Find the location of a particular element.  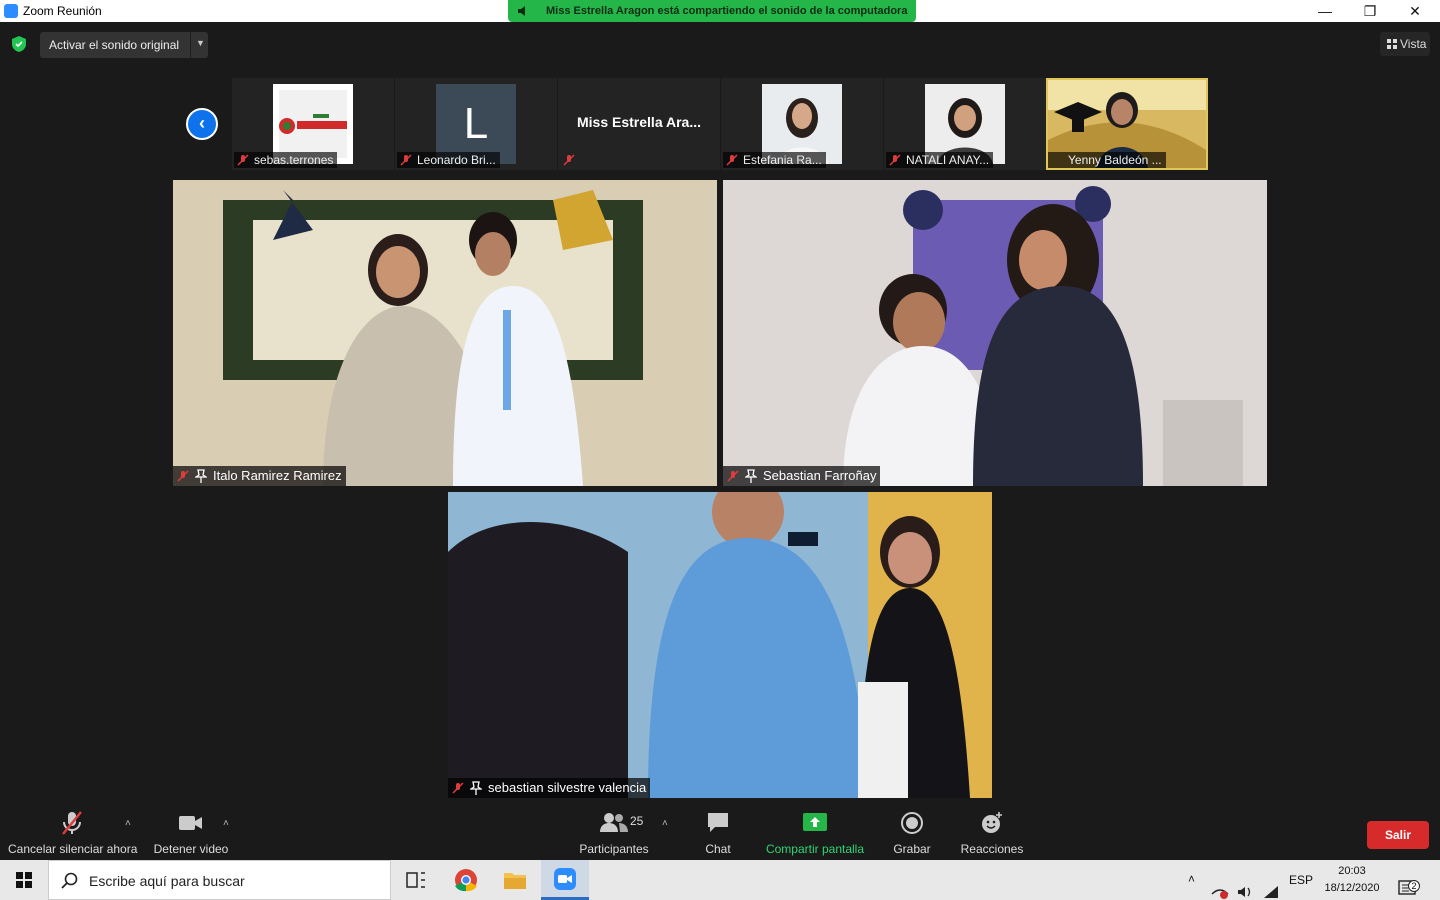

leave-meeting-button: Salir is located at coordinates (1398, 835).